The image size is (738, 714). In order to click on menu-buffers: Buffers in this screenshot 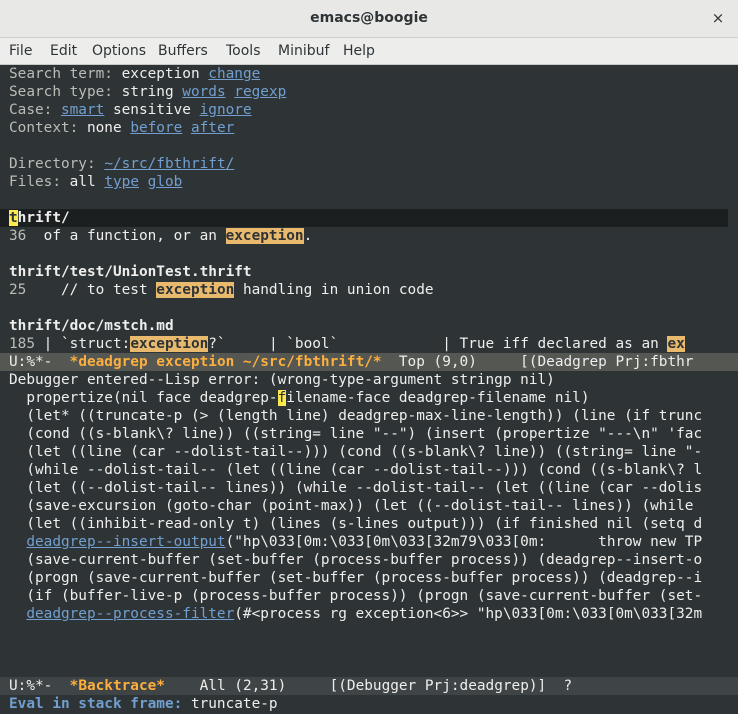, I will do `click(183, 51)`.